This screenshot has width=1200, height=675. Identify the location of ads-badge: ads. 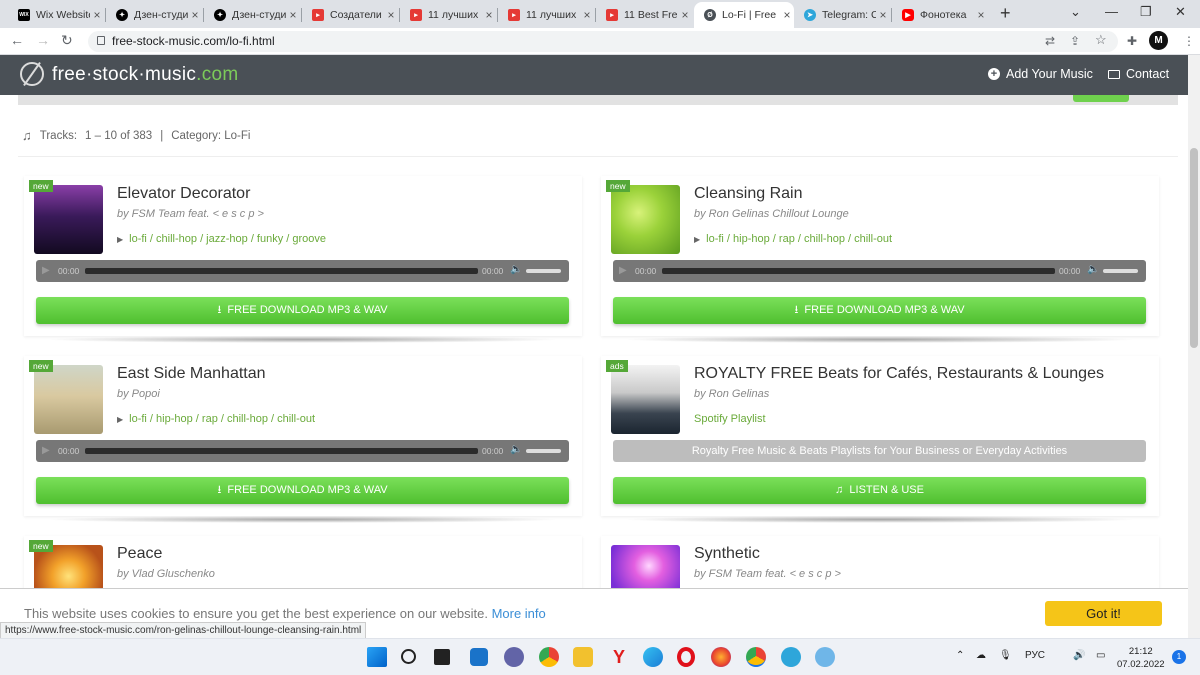
(617, 366).